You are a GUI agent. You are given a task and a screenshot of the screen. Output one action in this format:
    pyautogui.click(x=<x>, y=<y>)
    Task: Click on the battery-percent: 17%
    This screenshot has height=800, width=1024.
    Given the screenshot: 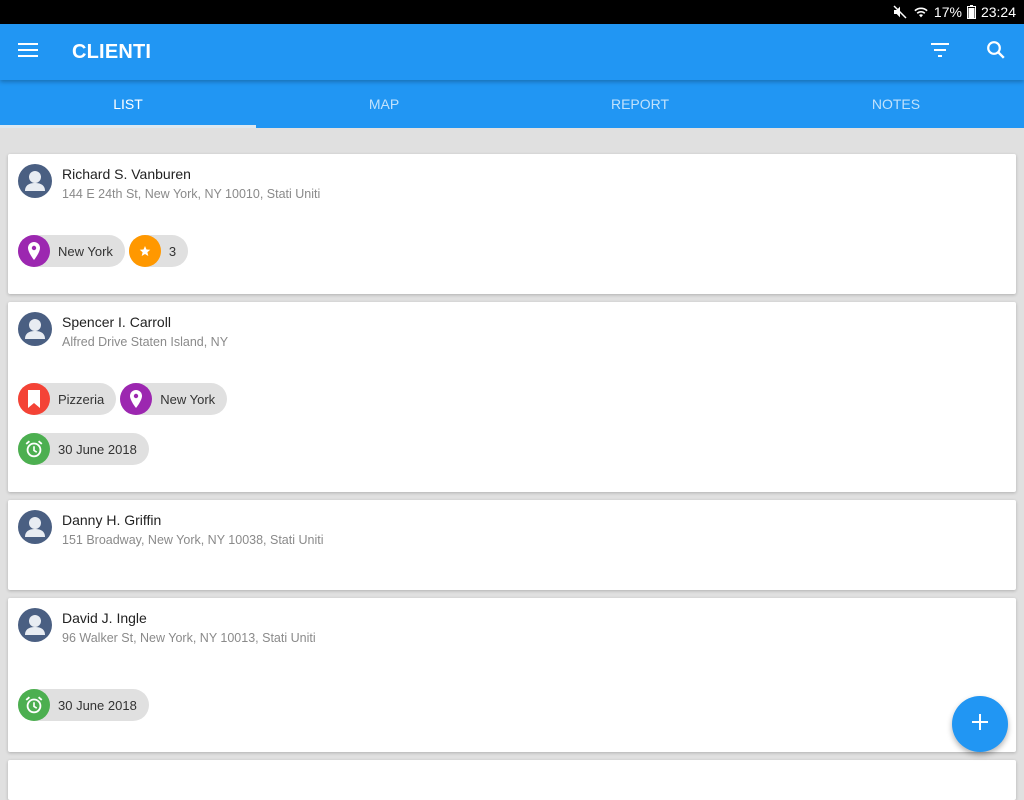 What is the action you would take?
    pyautogui.click(x=947, y=12)
    